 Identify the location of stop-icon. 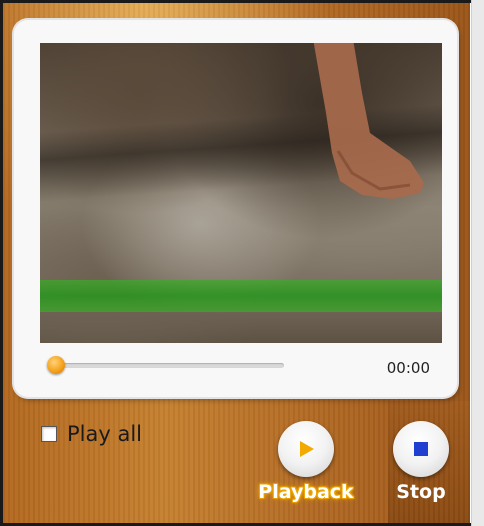
(421, 449).